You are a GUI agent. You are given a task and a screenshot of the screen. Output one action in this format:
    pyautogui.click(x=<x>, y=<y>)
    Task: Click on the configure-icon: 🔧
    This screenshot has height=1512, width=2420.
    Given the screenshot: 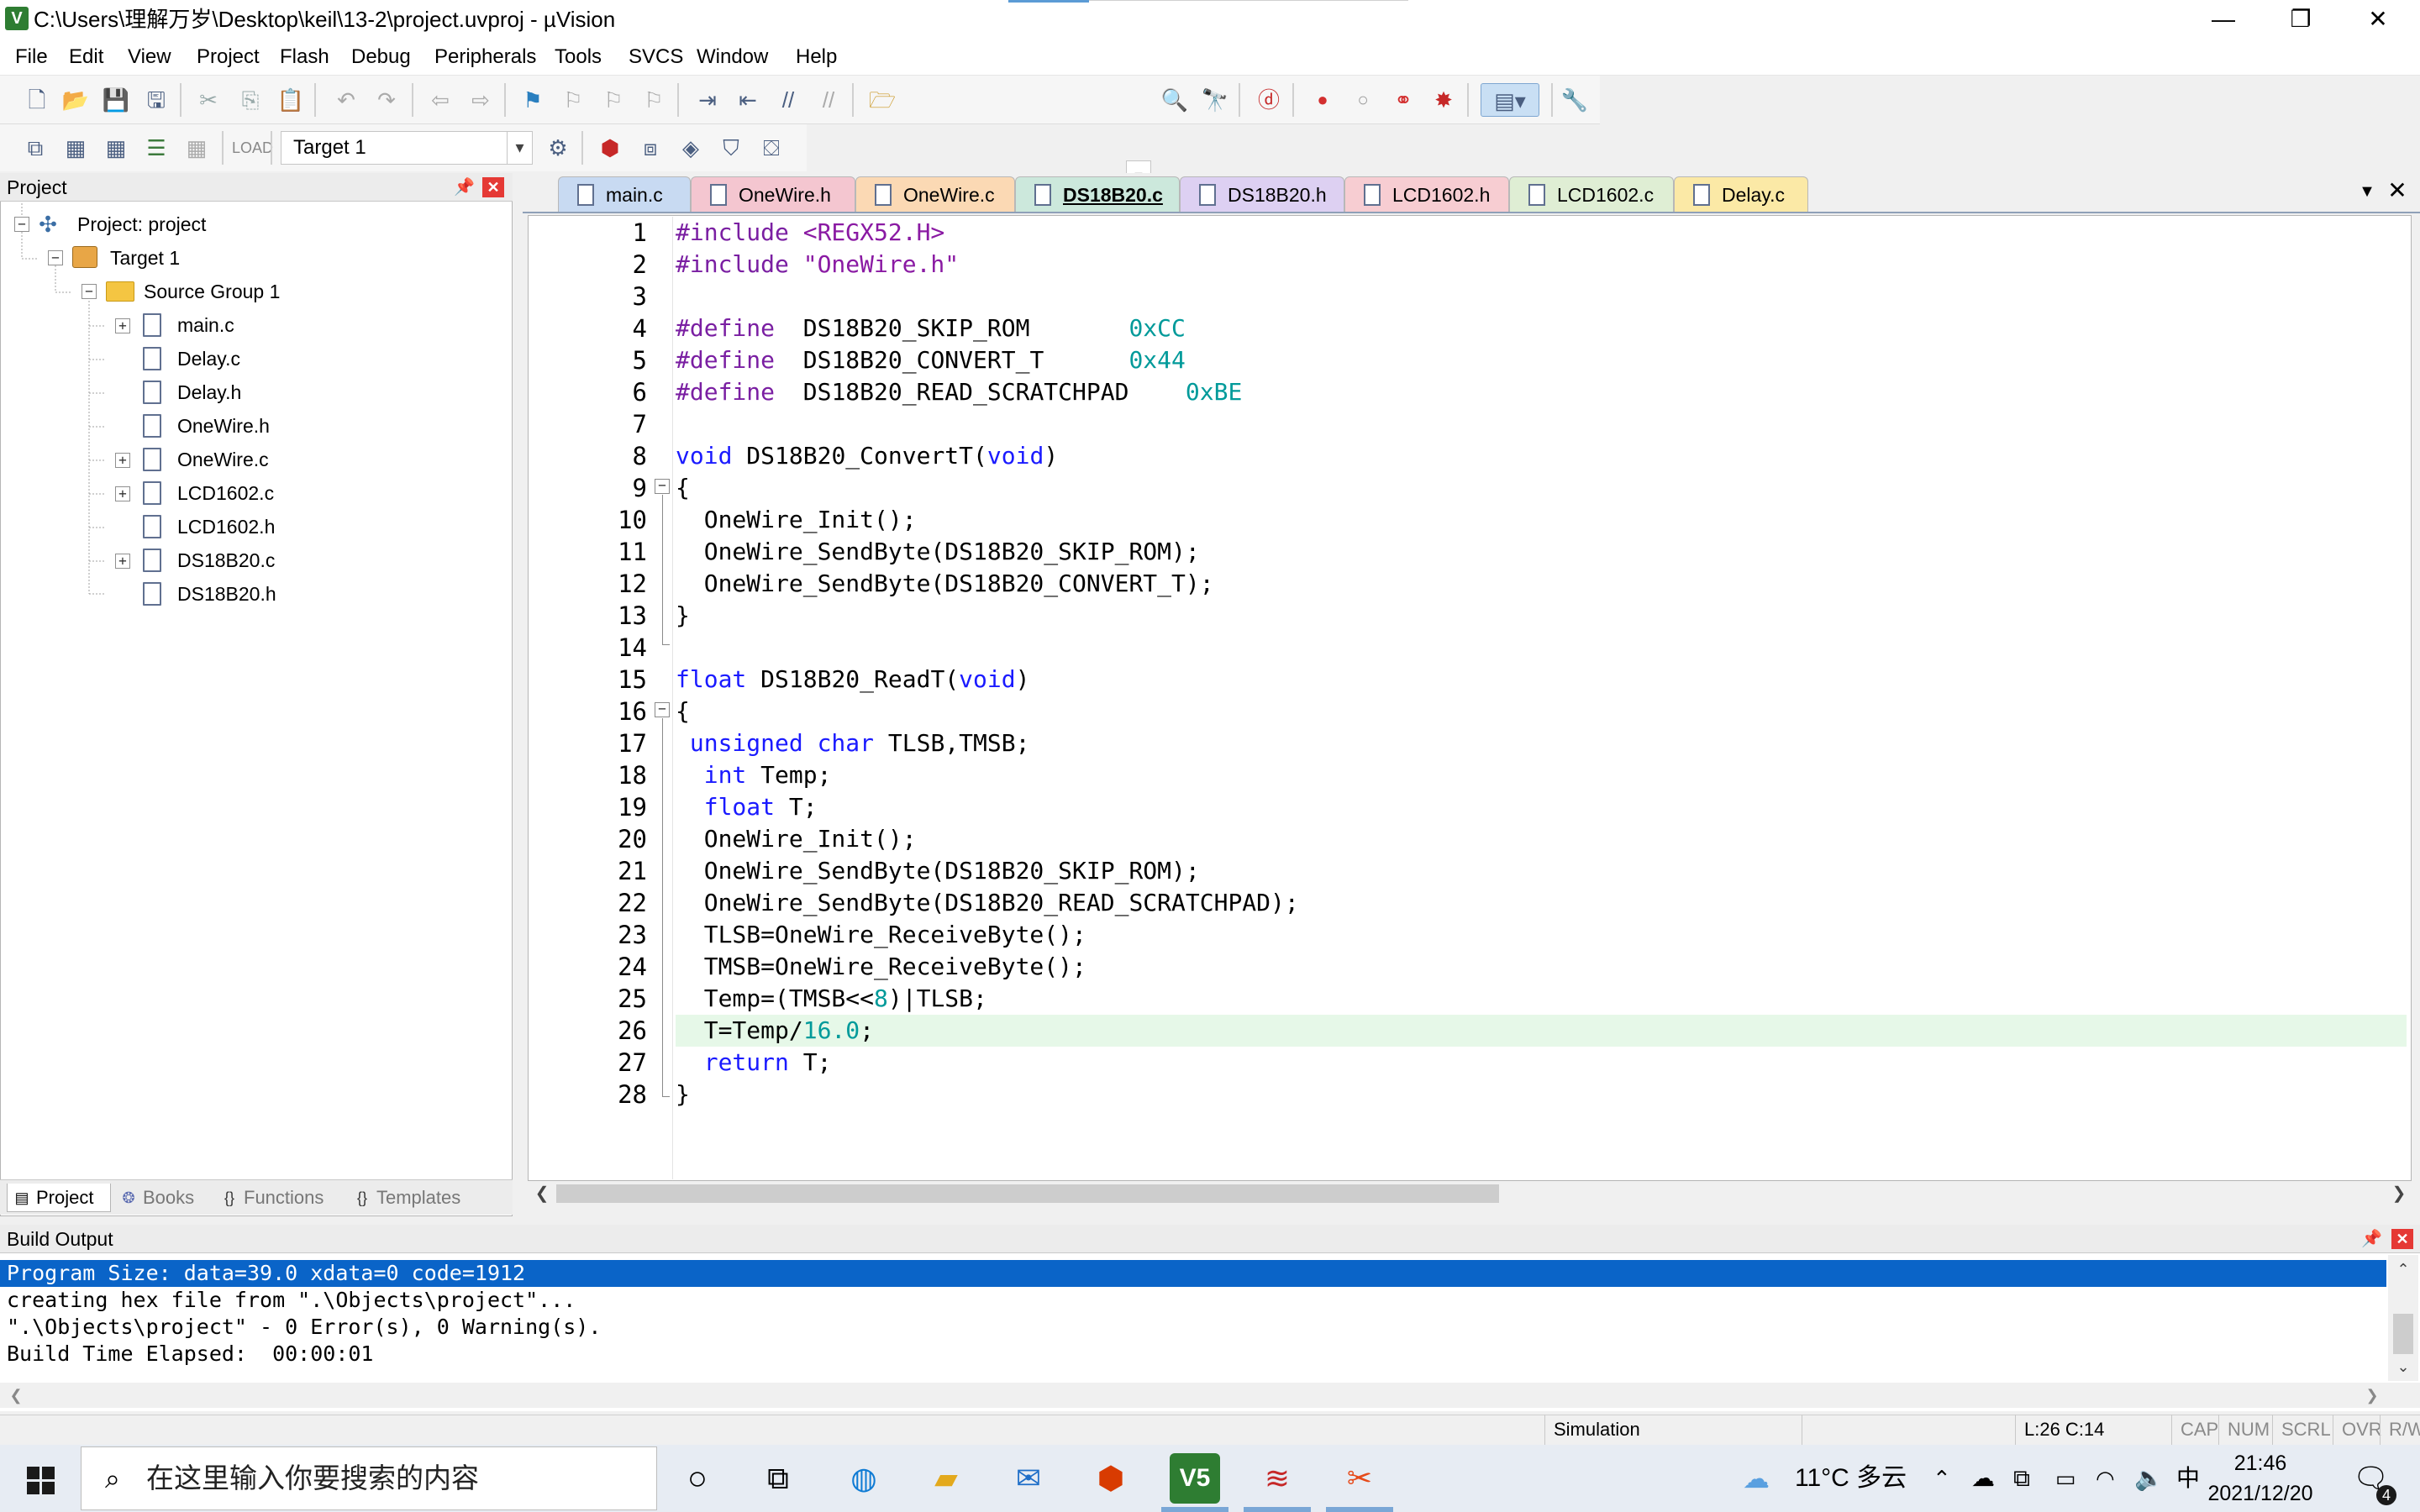 What is the action you would take?
    pyautogui.click(x=1574, y=100)
    